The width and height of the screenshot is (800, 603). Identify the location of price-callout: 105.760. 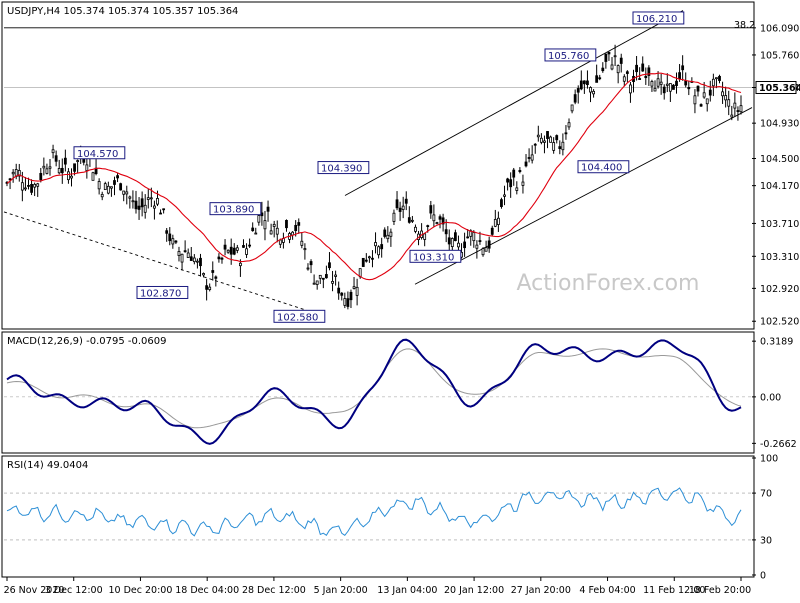
(570, 55).